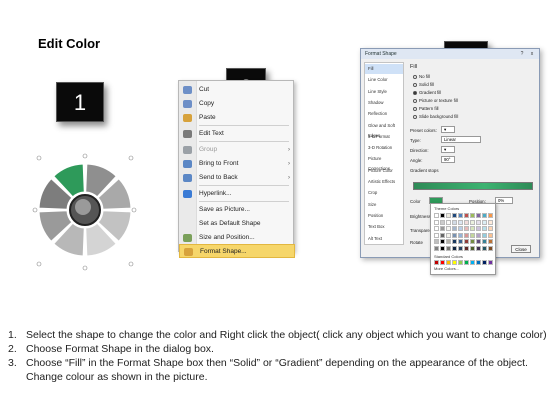 The height and width of the screenshot is (420, 560). What do you see at coordinates (85, 215) in the screenshot?
I see `donut-shape` at bounding box center [85, 215].